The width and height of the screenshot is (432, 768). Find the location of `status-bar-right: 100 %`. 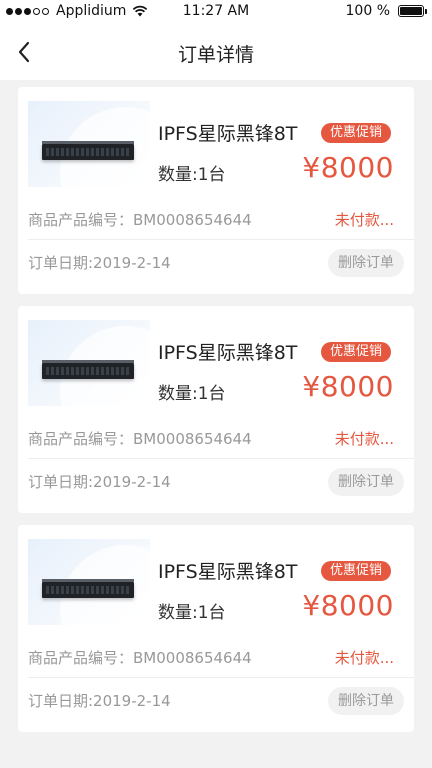

status-bar-right: 100 % is located at coordinates (386, 11).